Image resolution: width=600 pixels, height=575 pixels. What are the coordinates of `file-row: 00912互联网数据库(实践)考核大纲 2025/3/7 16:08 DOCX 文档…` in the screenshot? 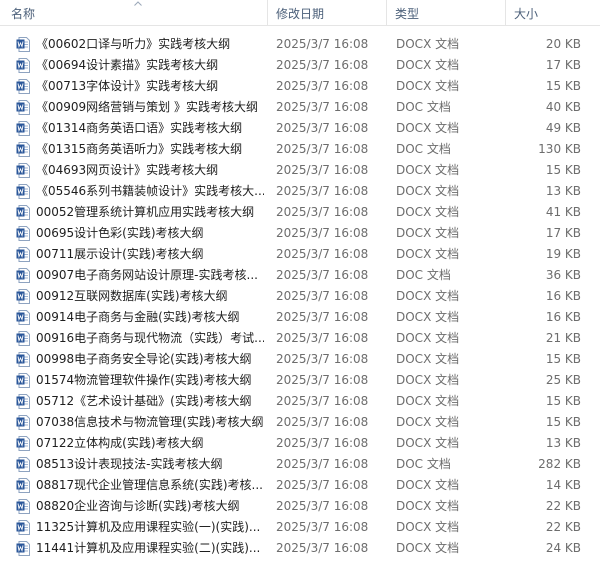 It's located at (300, 296).